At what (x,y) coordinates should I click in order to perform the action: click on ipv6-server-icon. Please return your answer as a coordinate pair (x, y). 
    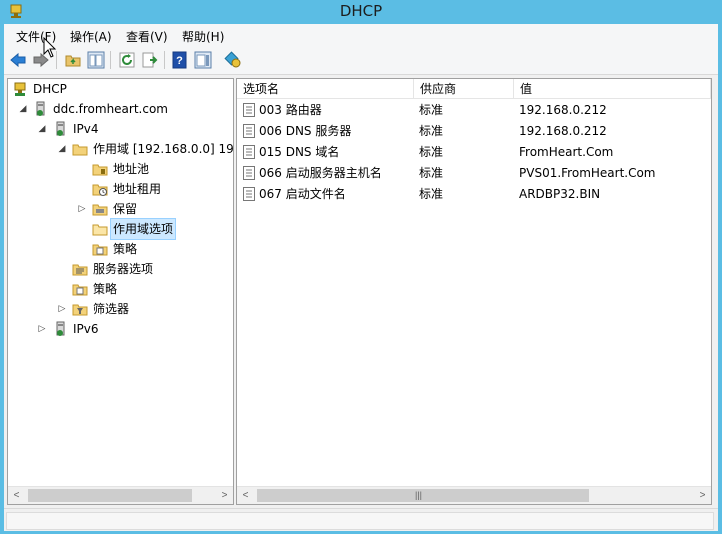
    Looking at the image, I should click on (60, 328).